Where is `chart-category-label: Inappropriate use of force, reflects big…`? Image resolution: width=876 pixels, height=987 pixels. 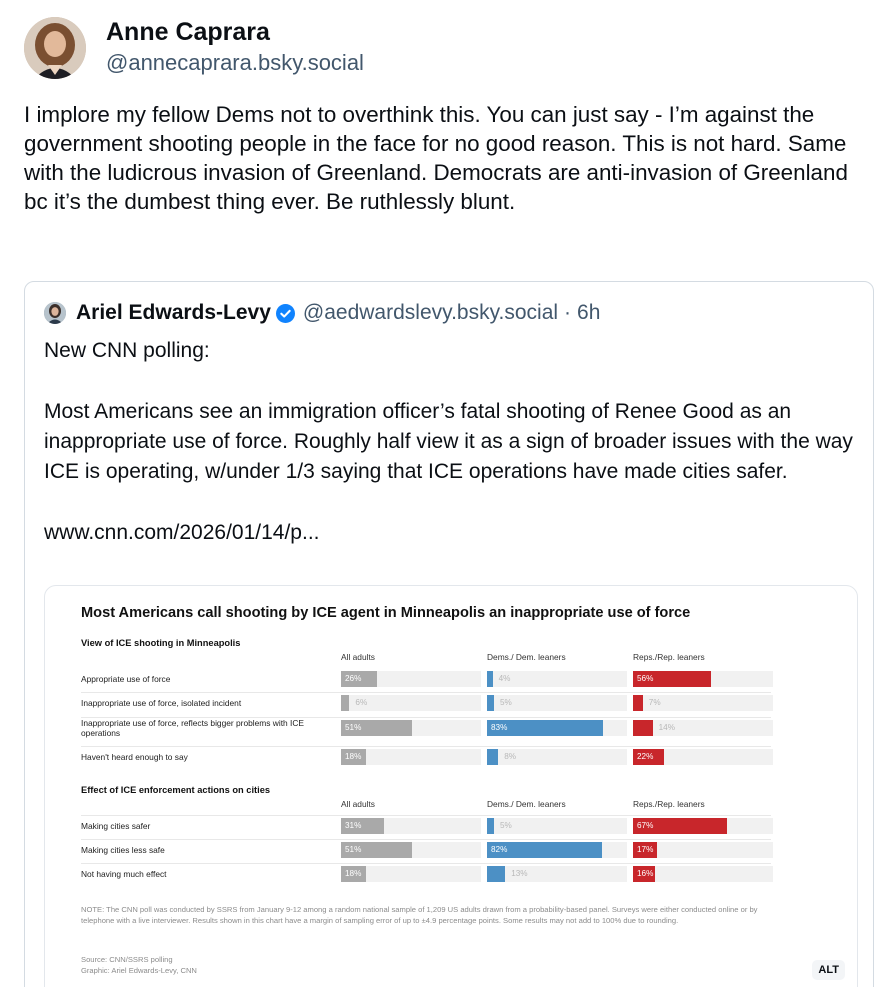
chart-category-label: Inappropriate use of force, reflects big… is located at coordinates (192, 728).